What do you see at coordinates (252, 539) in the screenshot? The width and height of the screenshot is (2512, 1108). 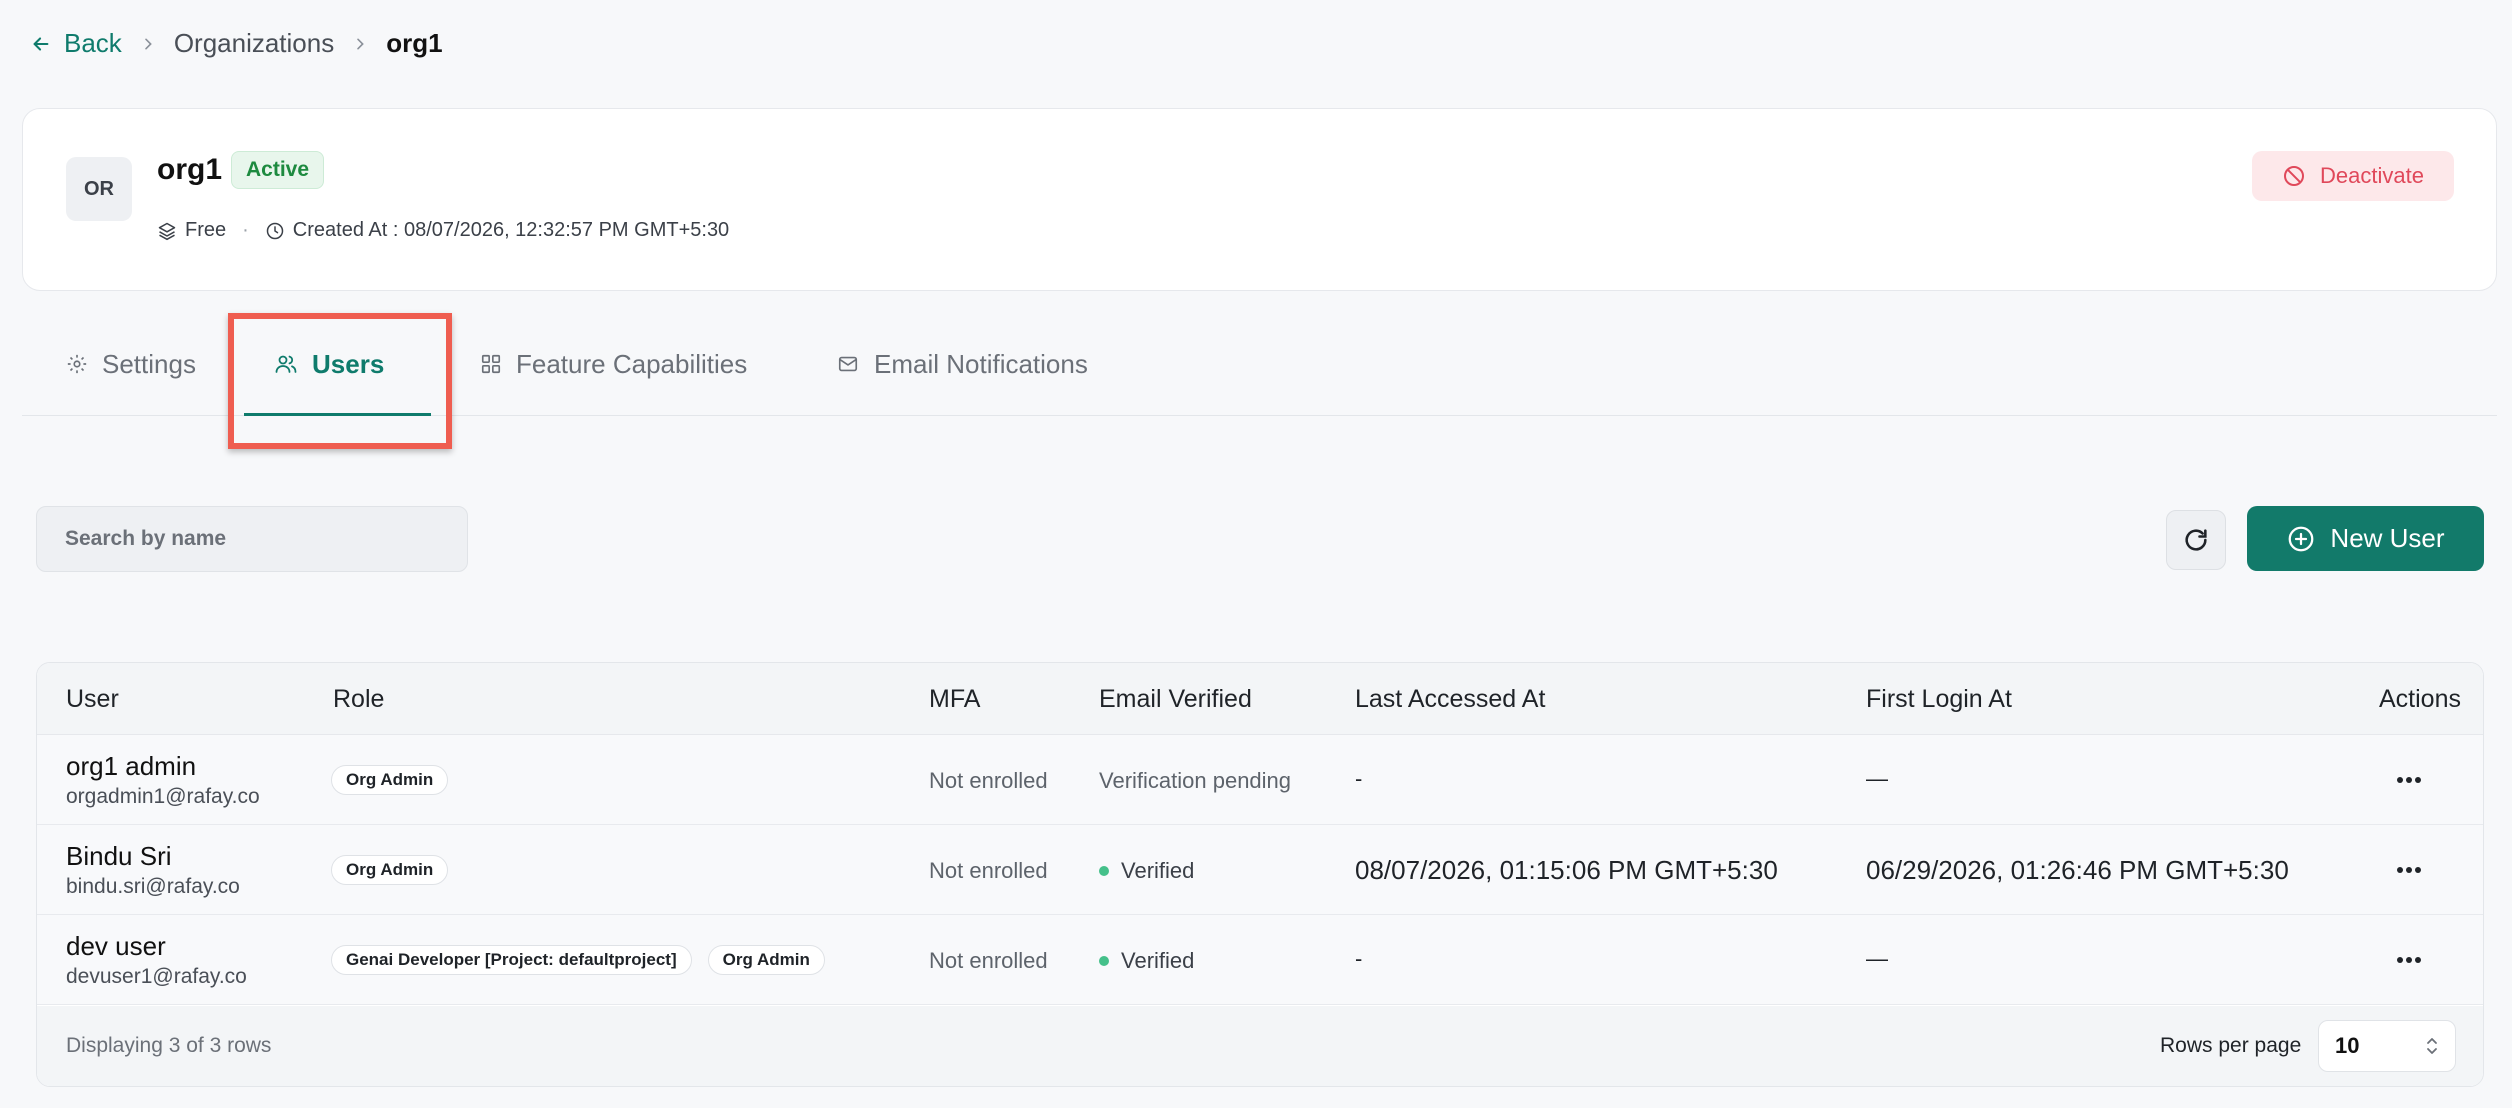 I see `search-input` at bounding box center [252, 539].